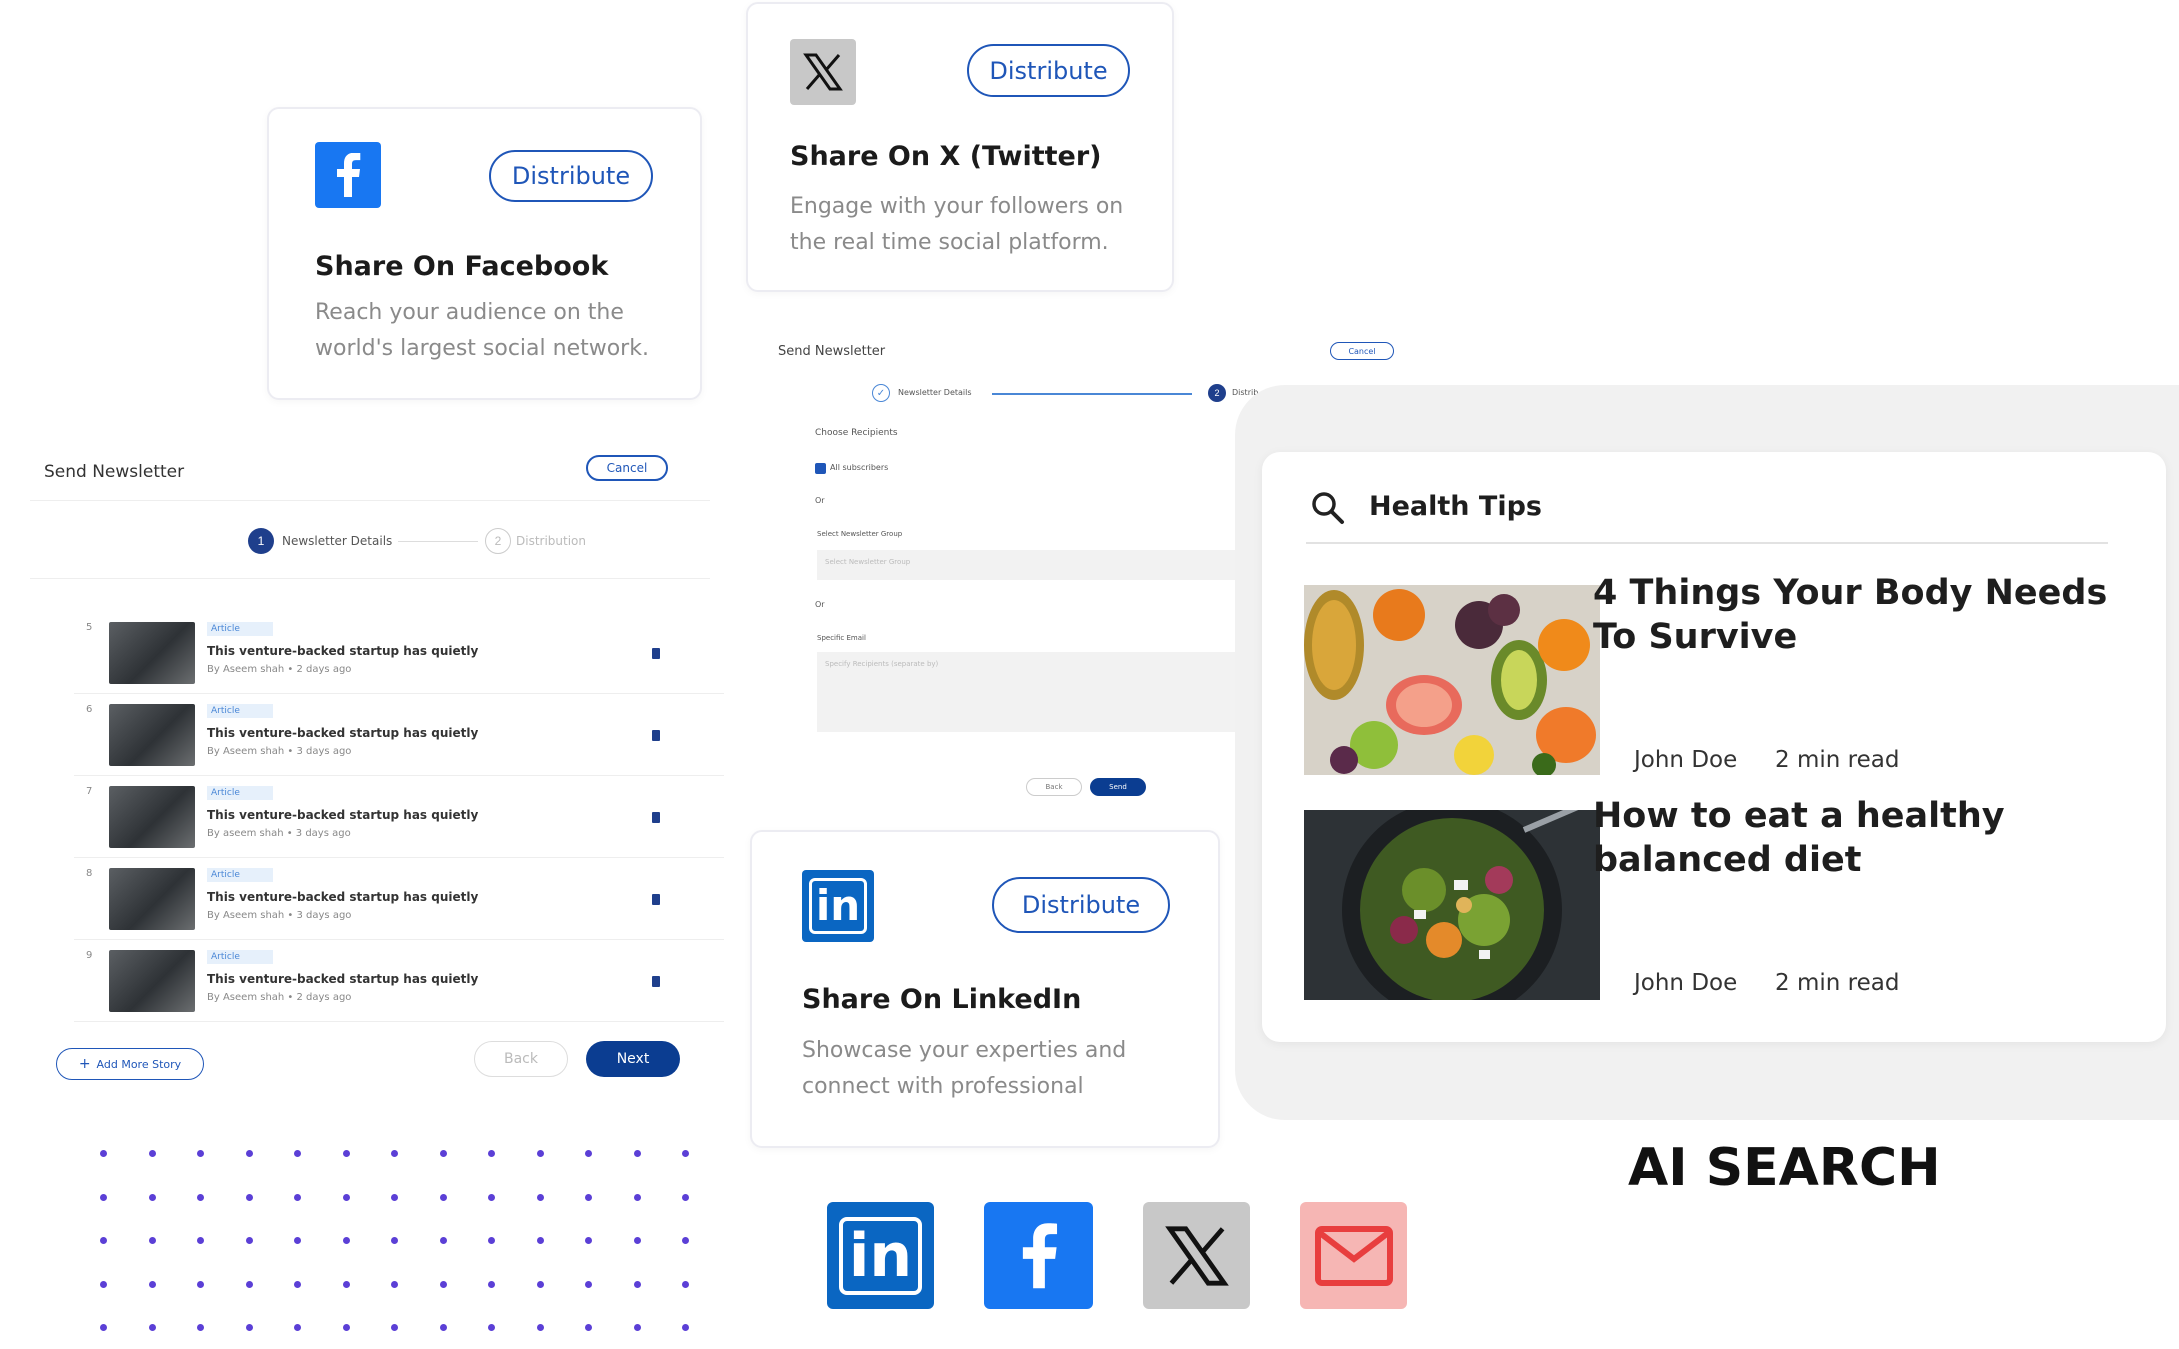  Describe the element at coordinates (405, 1249) in the screenshot. I see `dot-grid-decoration` at that location.